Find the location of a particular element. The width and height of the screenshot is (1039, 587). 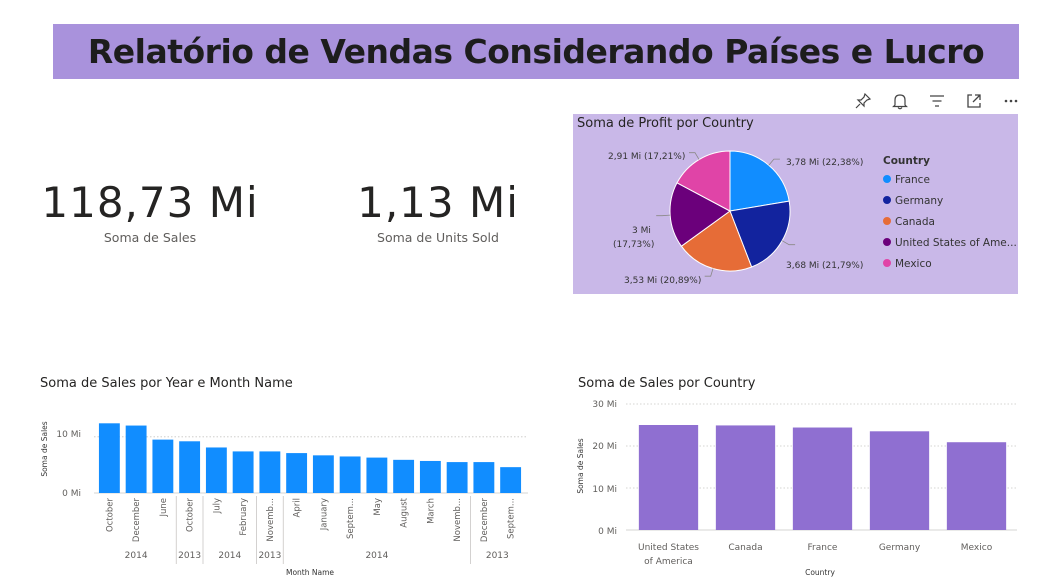

bar-march-2014 is located at coordinates (430, 476).